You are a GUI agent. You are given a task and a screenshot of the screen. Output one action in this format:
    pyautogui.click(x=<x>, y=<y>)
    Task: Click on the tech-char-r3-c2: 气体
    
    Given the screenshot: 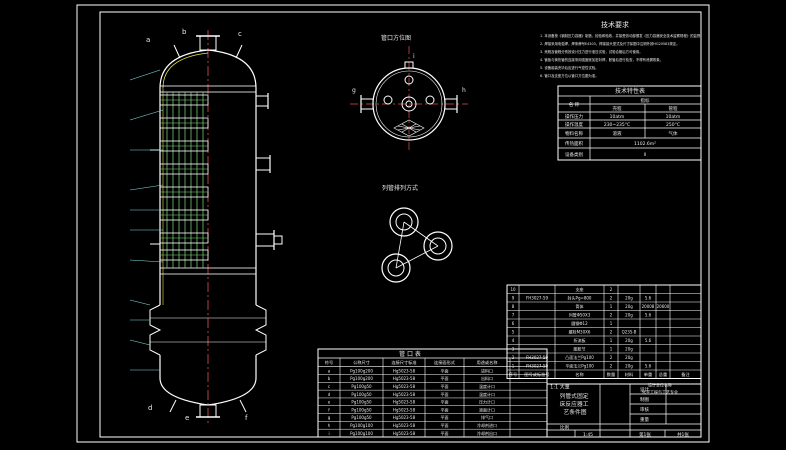 What is the action you would take?
    pyautogui.click(x=673, y=133)
    